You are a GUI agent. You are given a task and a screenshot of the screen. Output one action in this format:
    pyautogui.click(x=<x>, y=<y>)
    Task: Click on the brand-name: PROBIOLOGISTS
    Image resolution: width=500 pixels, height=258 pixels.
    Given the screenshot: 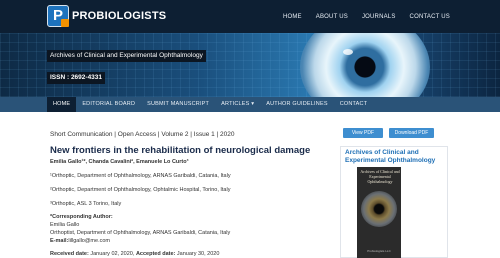 What is the action you would take?
    pyautogui.click(x=119, y=16)
    